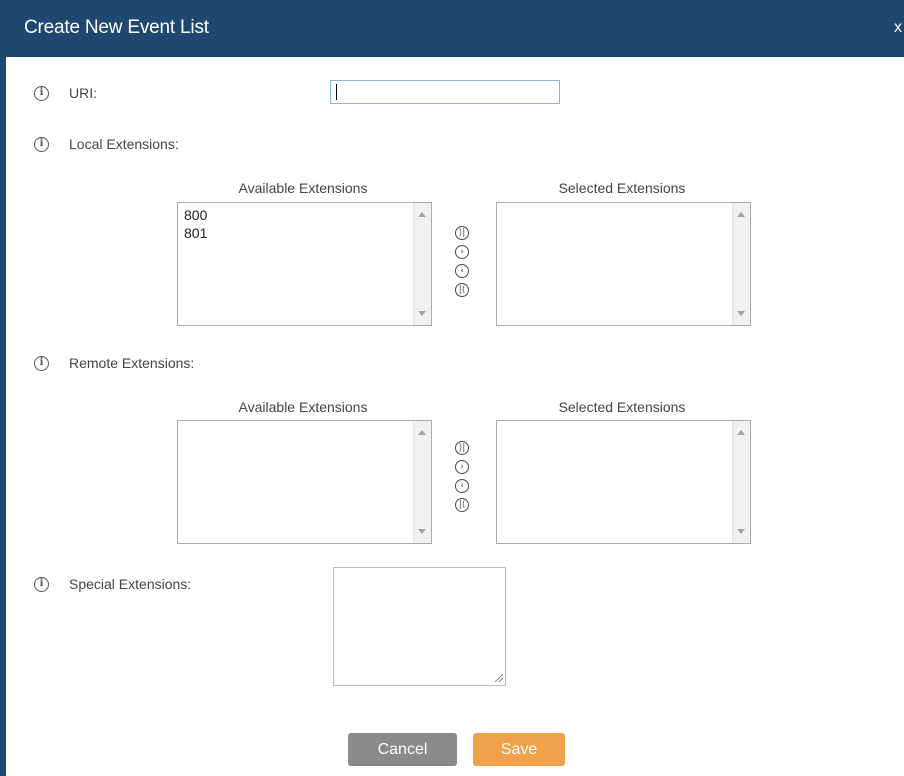 The height and width of the screenshot is (776, 904). I want to click on local-extensions-label: Local Extensions:, so click(124, 144).